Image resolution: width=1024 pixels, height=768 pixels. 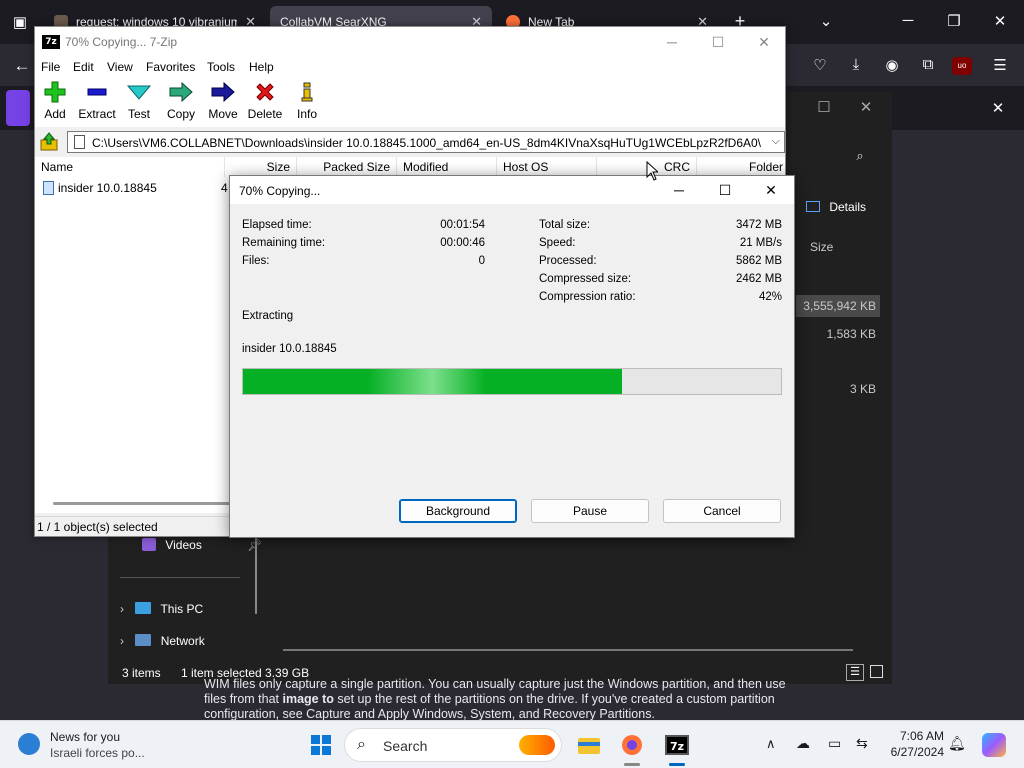 I want to click on menu-help: Help, so click(x=261, y=67).